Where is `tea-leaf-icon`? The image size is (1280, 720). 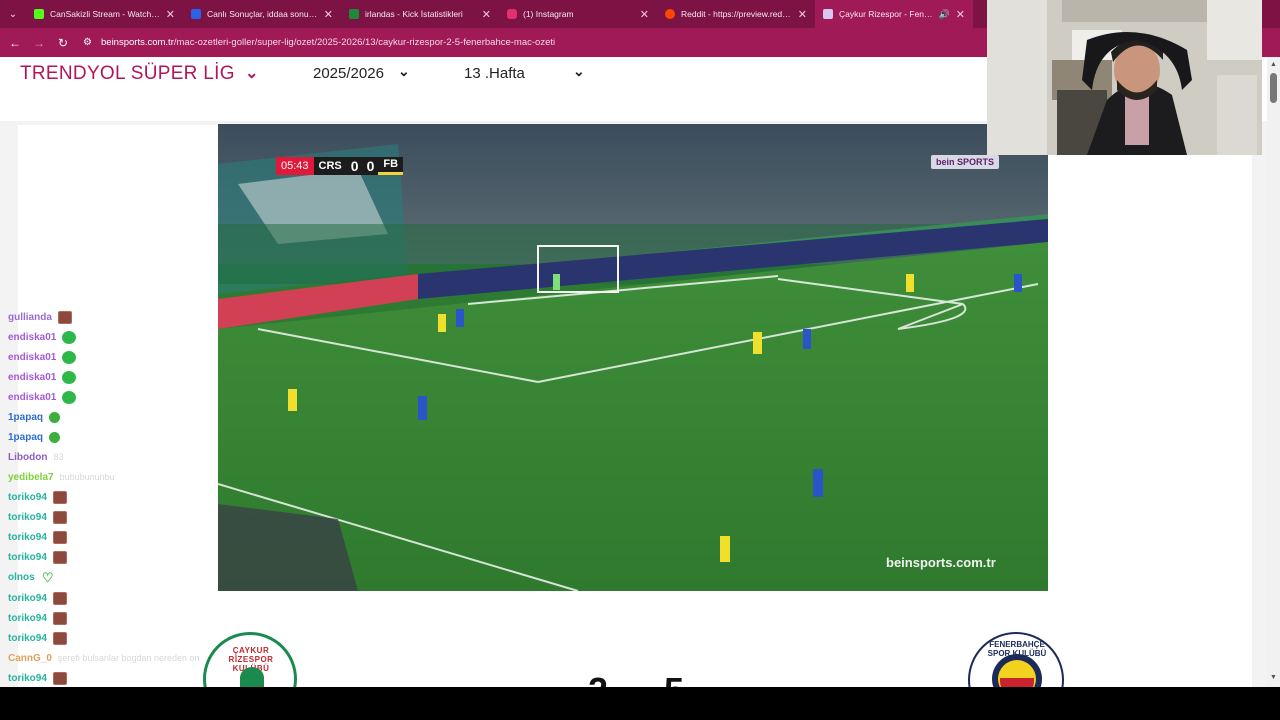
tea-leaf-icon is located at coordinates (252, 678).